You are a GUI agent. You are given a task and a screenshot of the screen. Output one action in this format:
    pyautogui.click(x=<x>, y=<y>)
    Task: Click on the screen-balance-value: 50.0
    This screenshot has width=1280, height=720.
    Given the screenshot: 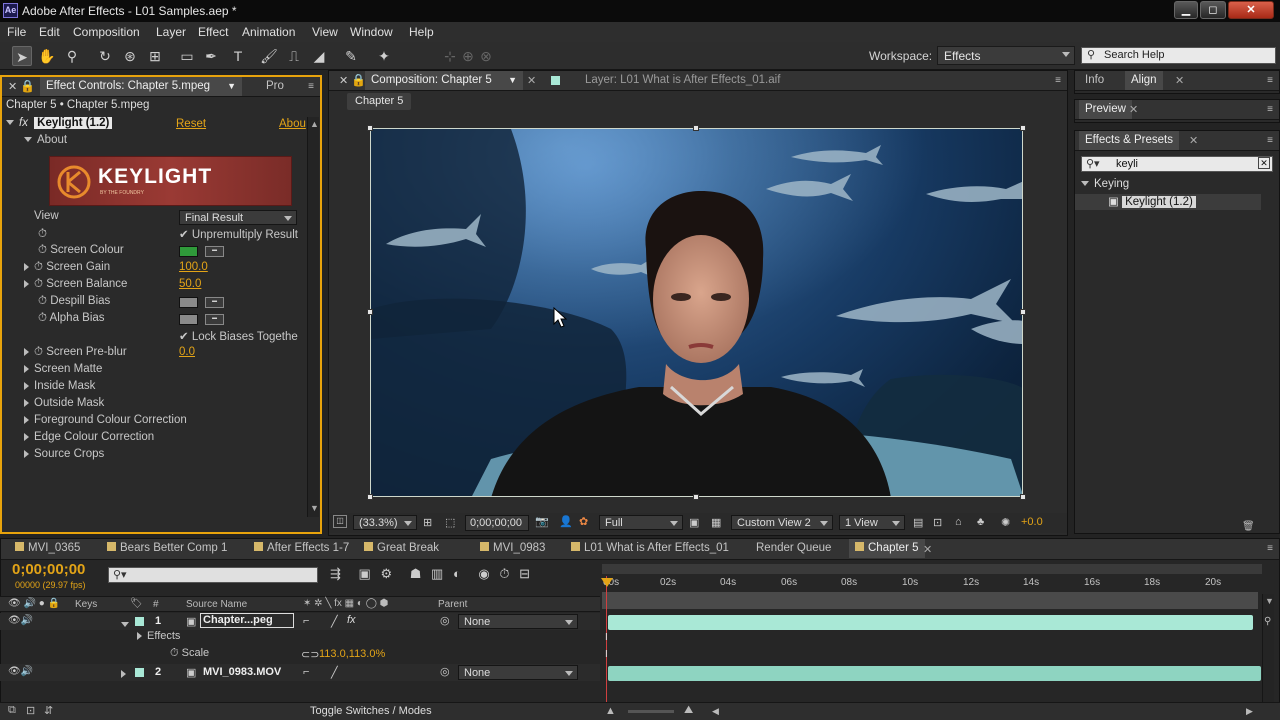 What is the action you would take?
    pyautogui.click(x=190, y=286)
    